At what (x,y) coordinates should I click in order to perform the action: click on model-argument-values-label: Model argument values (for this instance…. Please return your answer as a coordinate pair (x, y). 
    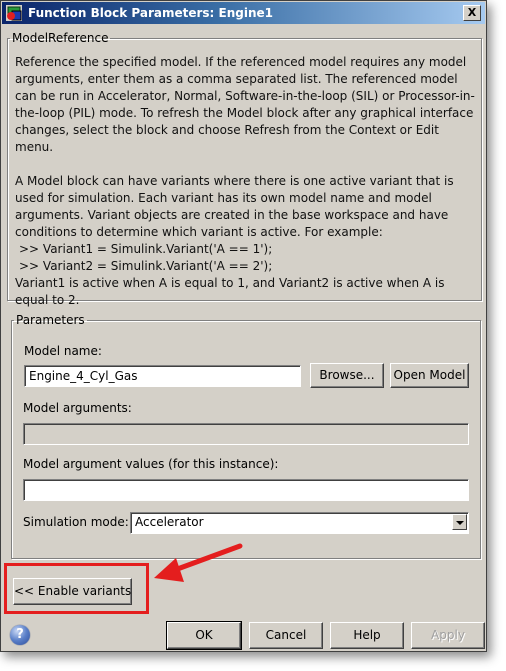
    Looking at the image, I should click on (151, 464).